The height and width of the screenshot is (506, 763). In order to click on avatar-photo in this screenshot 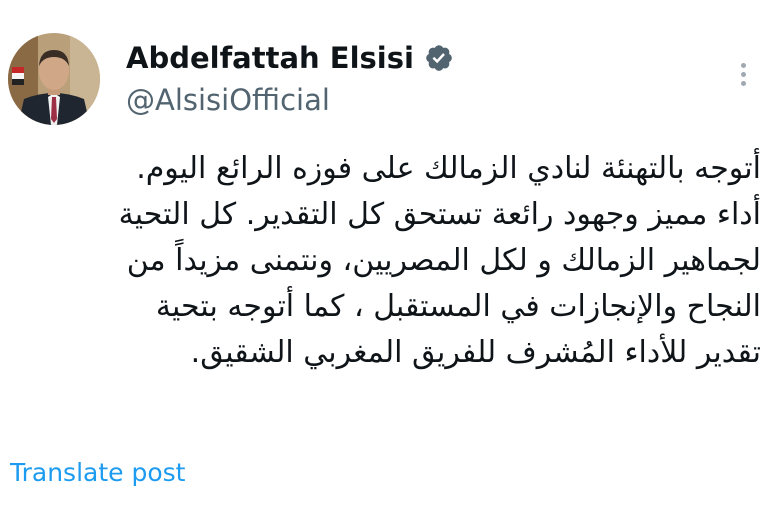, I will do `click(54, 79)`.